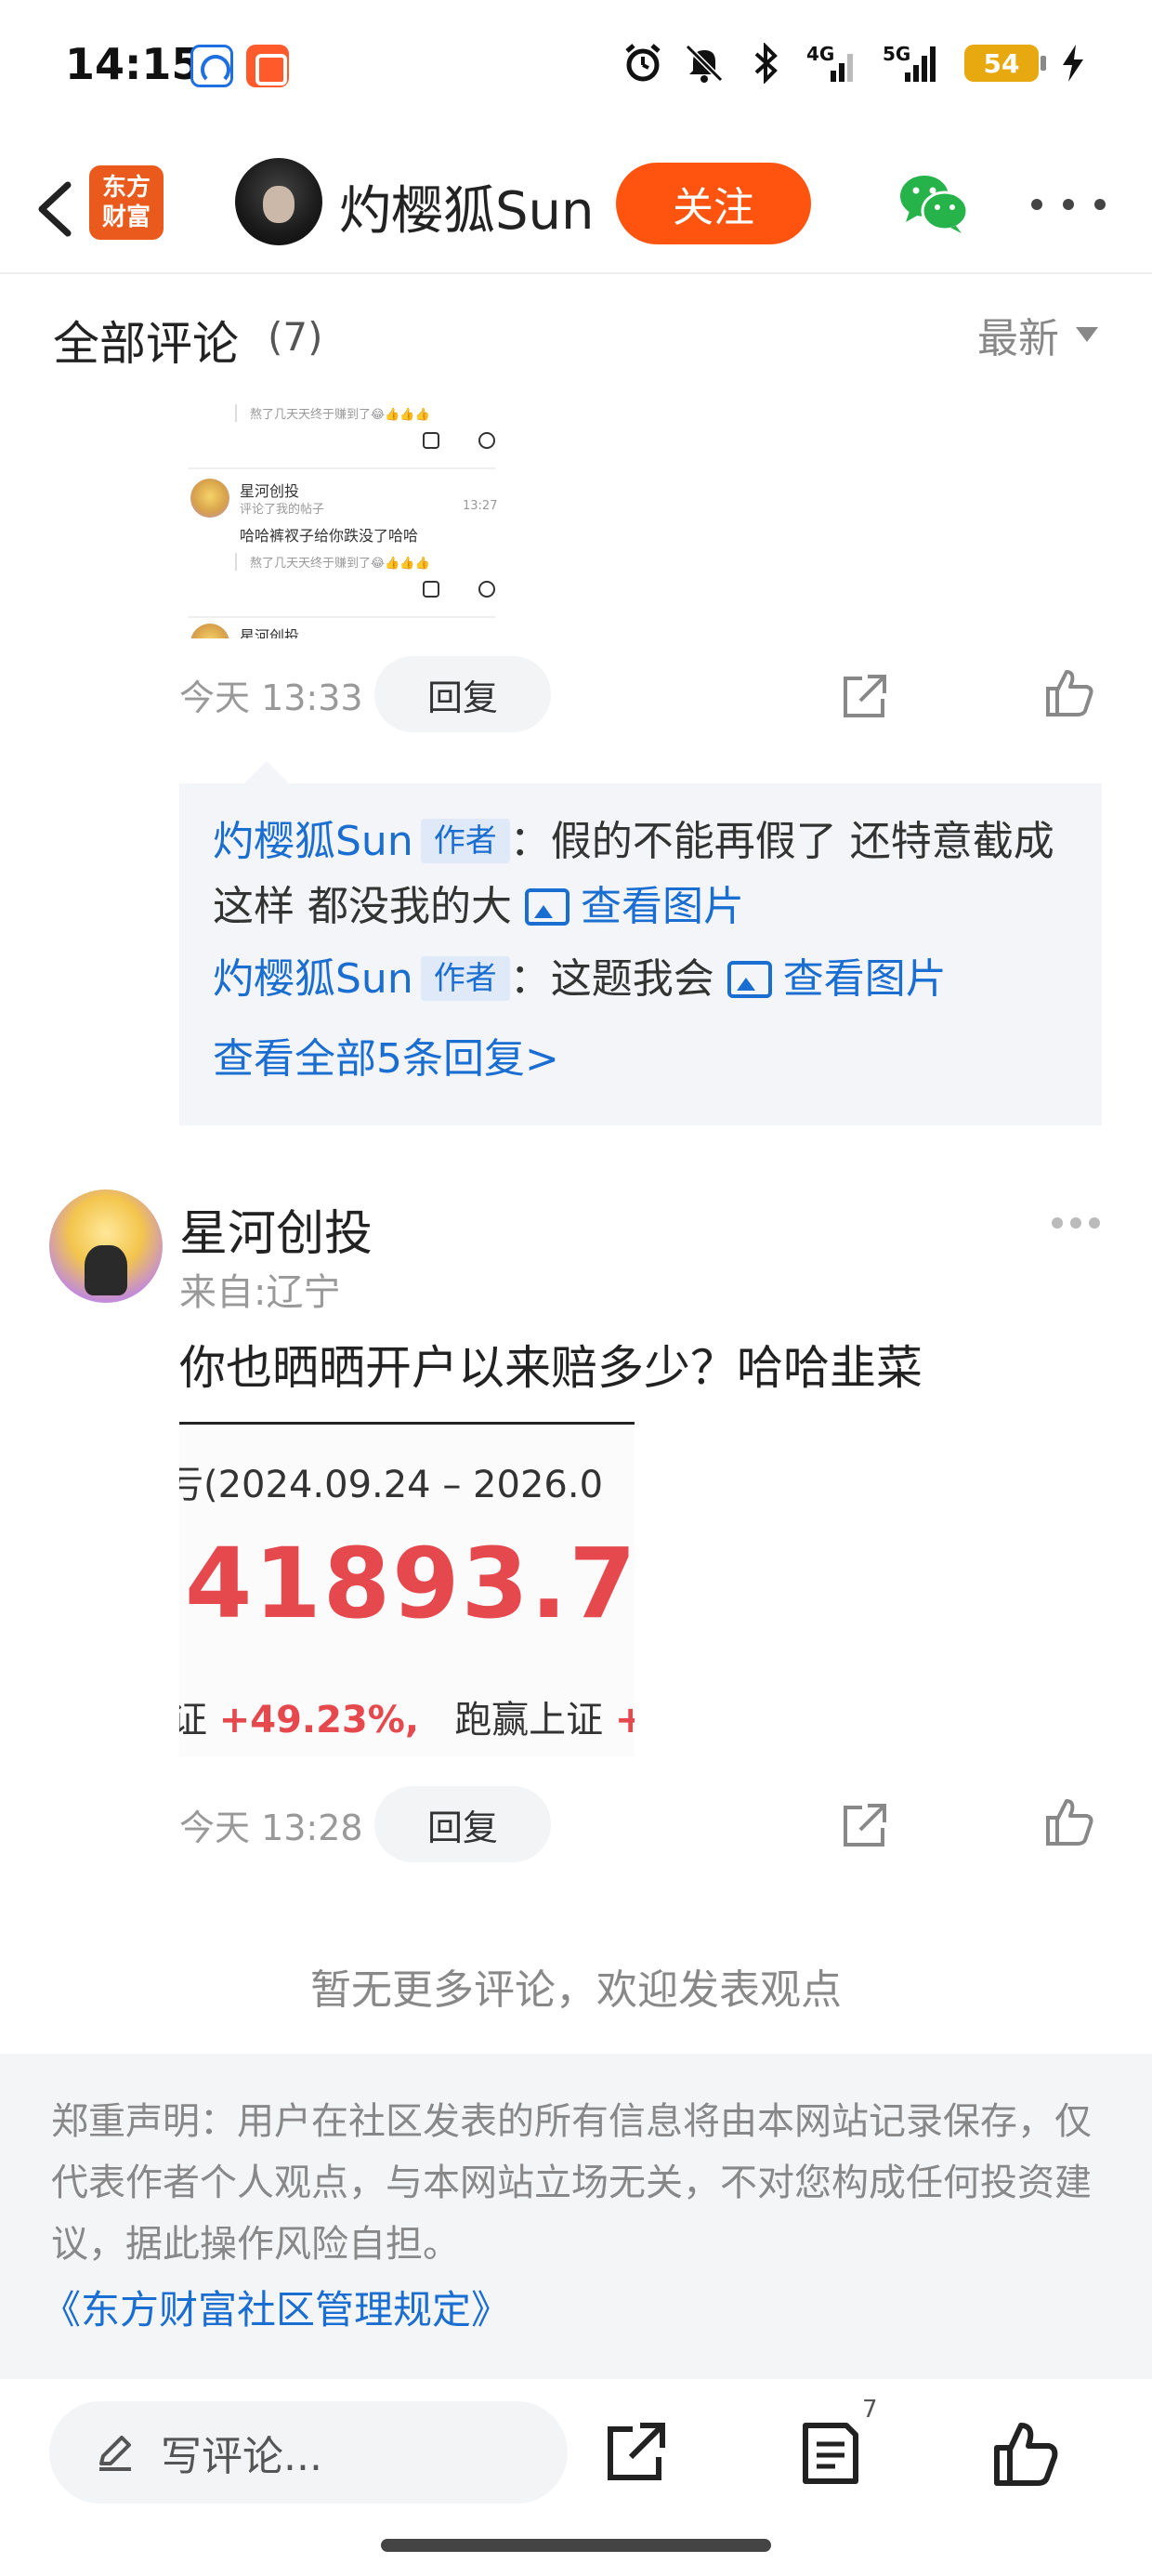 Image resolution: width=1152 pixels, height=2576 pixels. I want to click on author-username: 灼樱狐Sun, so click(467, 206).